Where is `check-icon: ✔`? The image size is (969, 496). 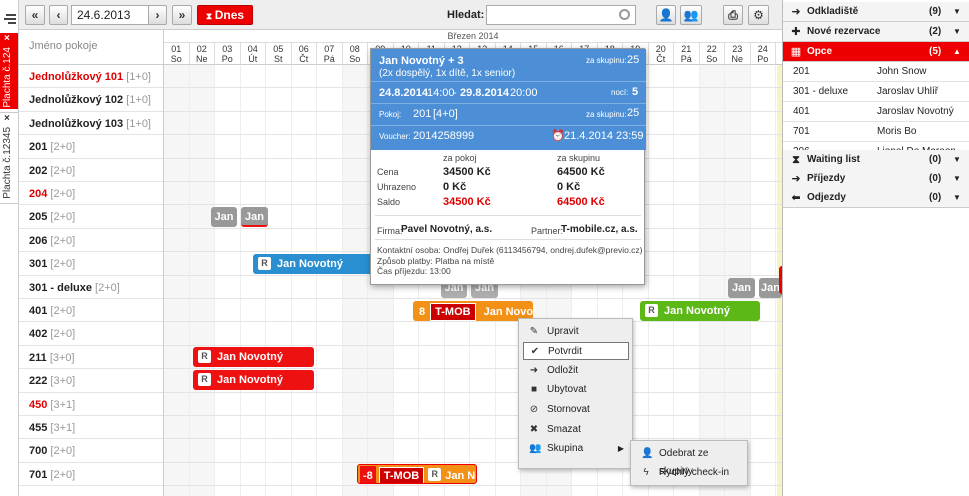
check-icon: ✔ is located at coordinates (535, 351).